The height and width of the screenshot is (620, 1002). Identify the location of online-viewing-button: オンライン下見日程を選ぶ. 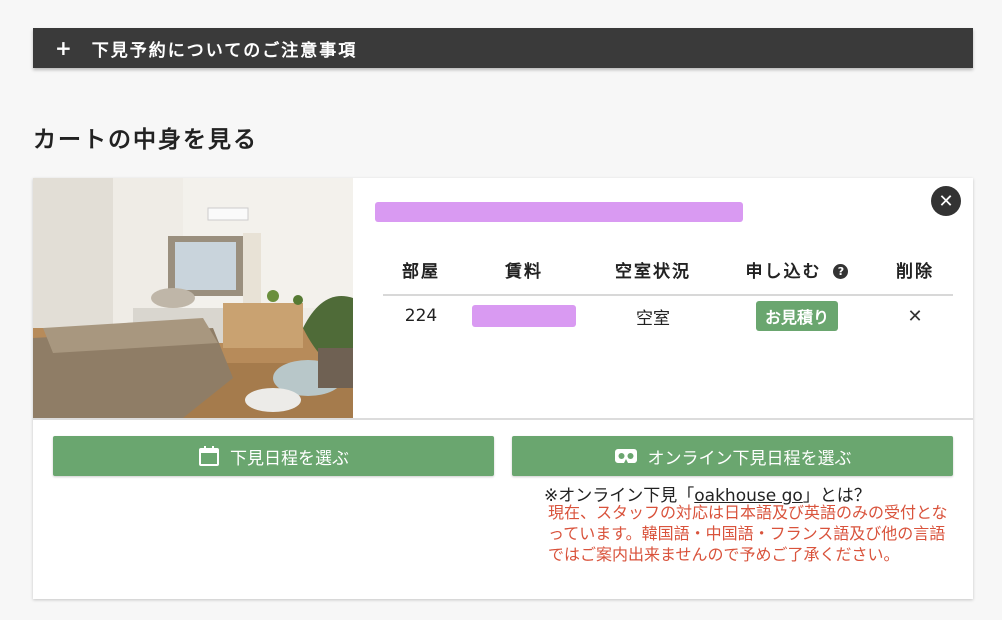
(732, 456).